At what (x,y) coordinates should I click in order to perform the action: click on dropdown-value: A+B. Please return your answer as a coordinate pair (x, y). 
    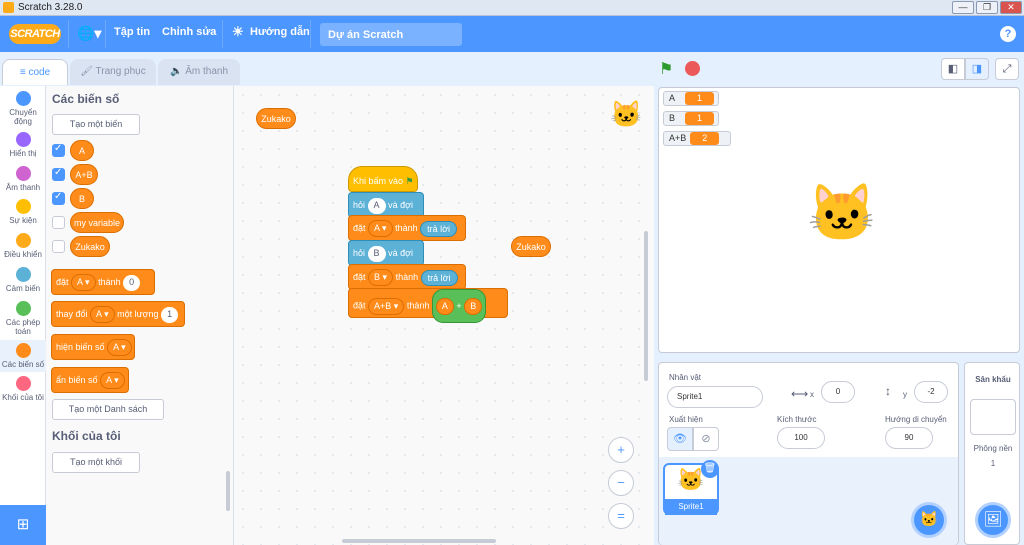
    Looking at the image, I should click on (383, 305).